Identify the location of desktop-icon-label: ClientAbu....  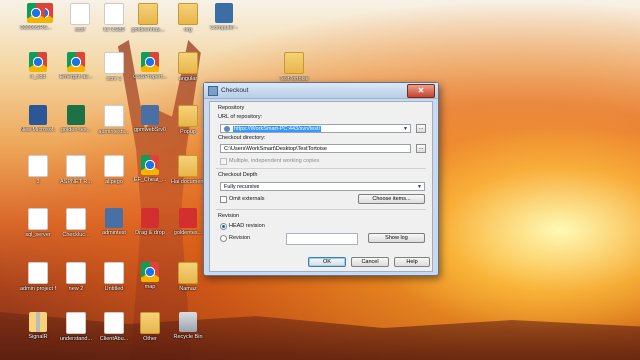
(114, 339).